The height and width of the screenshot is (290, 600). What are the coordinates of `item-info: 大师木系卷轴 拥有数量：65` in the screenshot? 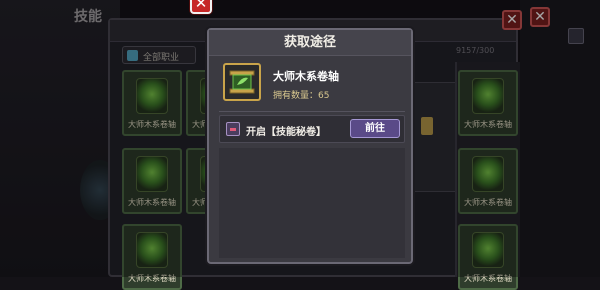 It's located at (312, 88).